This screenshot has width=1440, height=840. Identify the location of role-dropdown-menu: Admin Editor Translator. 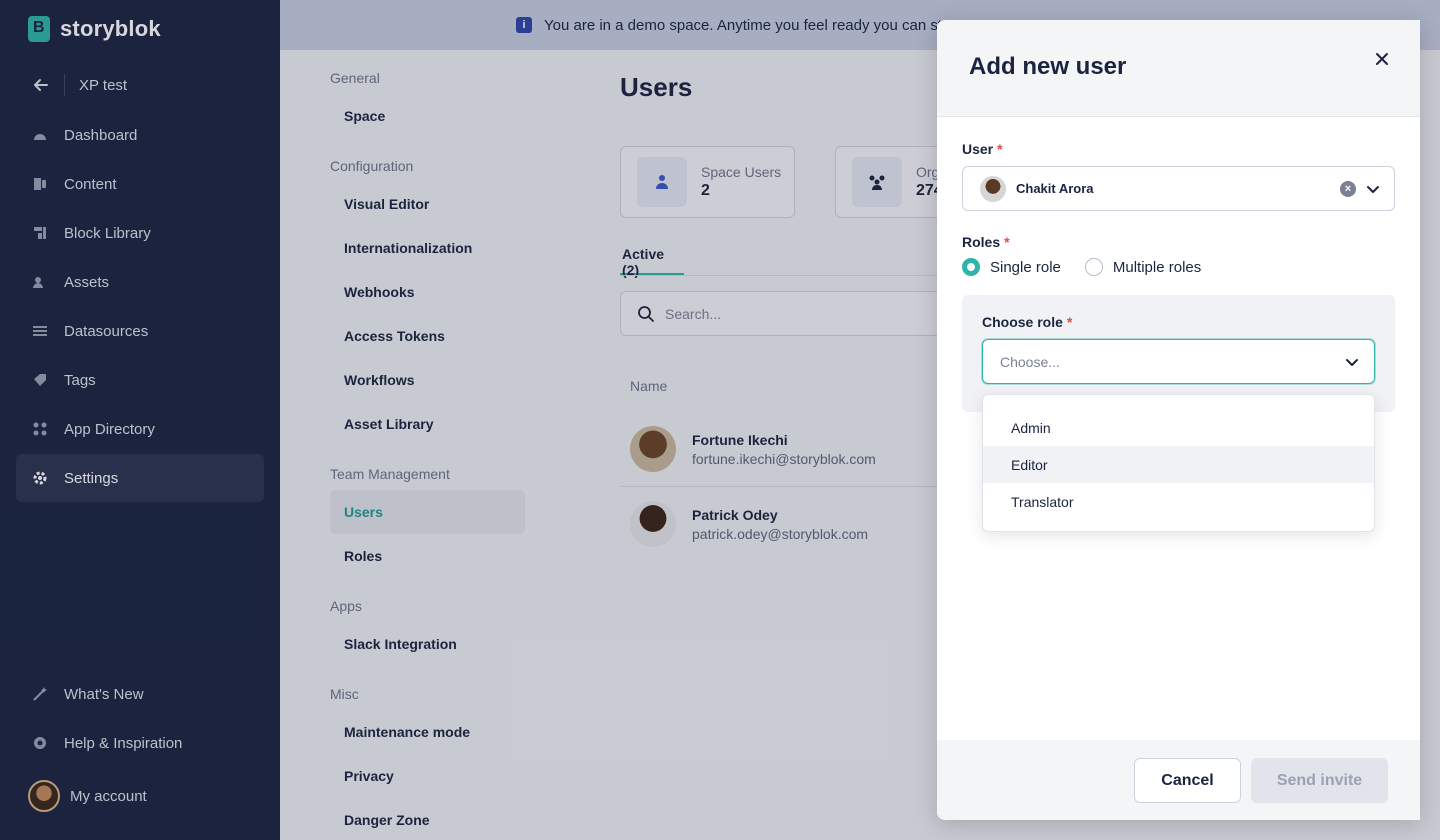
(1178, 463).